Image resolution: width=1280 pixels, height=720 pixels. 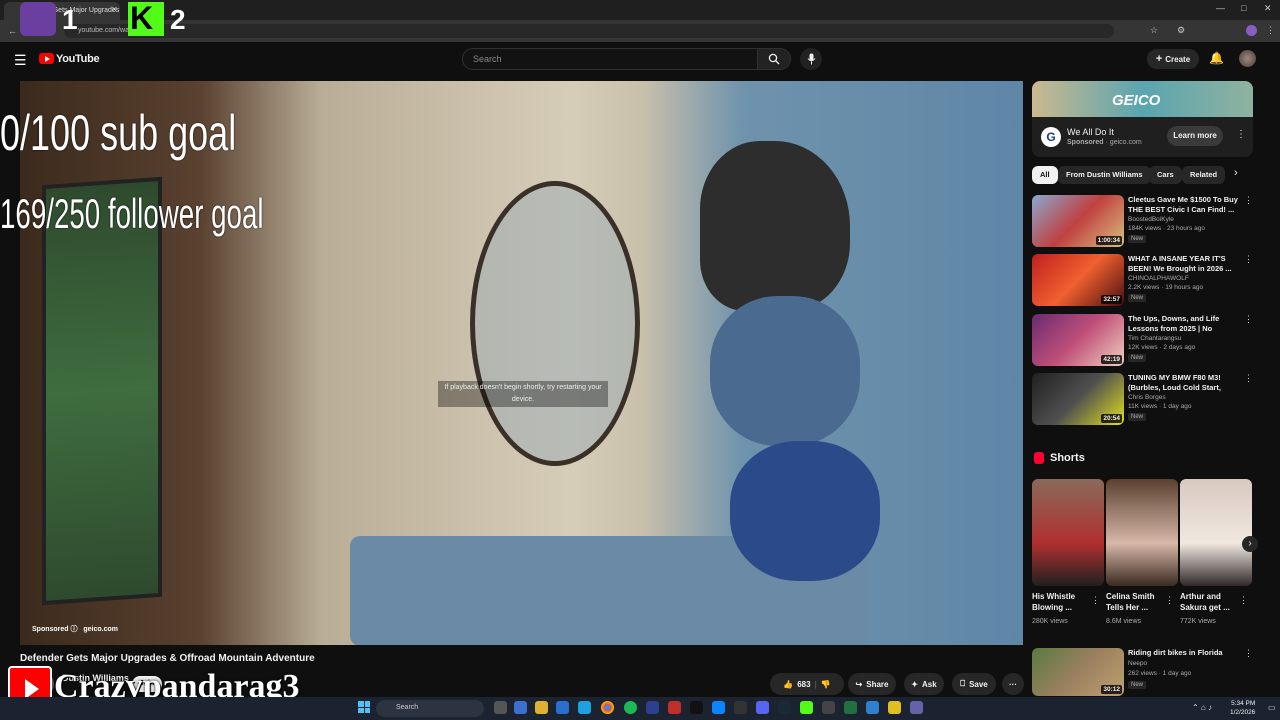 I want to click on windows-start-icon, so click(x=364, y=707).